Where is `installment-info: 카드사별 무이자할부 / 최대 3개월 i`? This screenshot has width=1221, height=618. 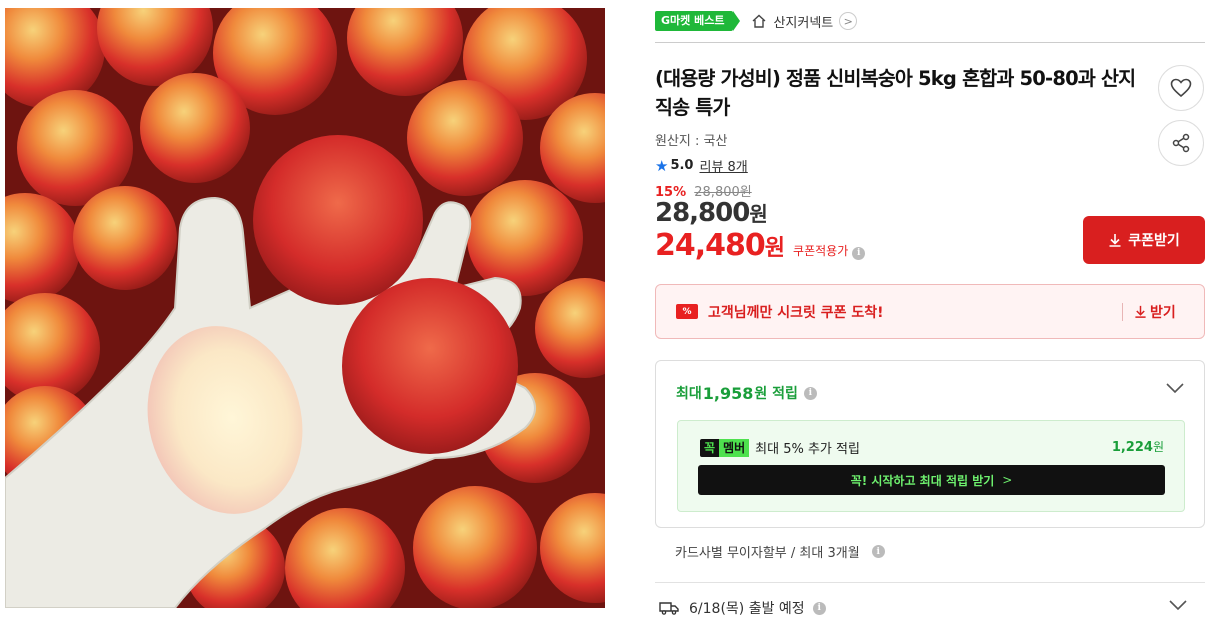
installment-info: 카드사별 무이자할부 / 최대 3개월 i is located at coordinates (780, 551).